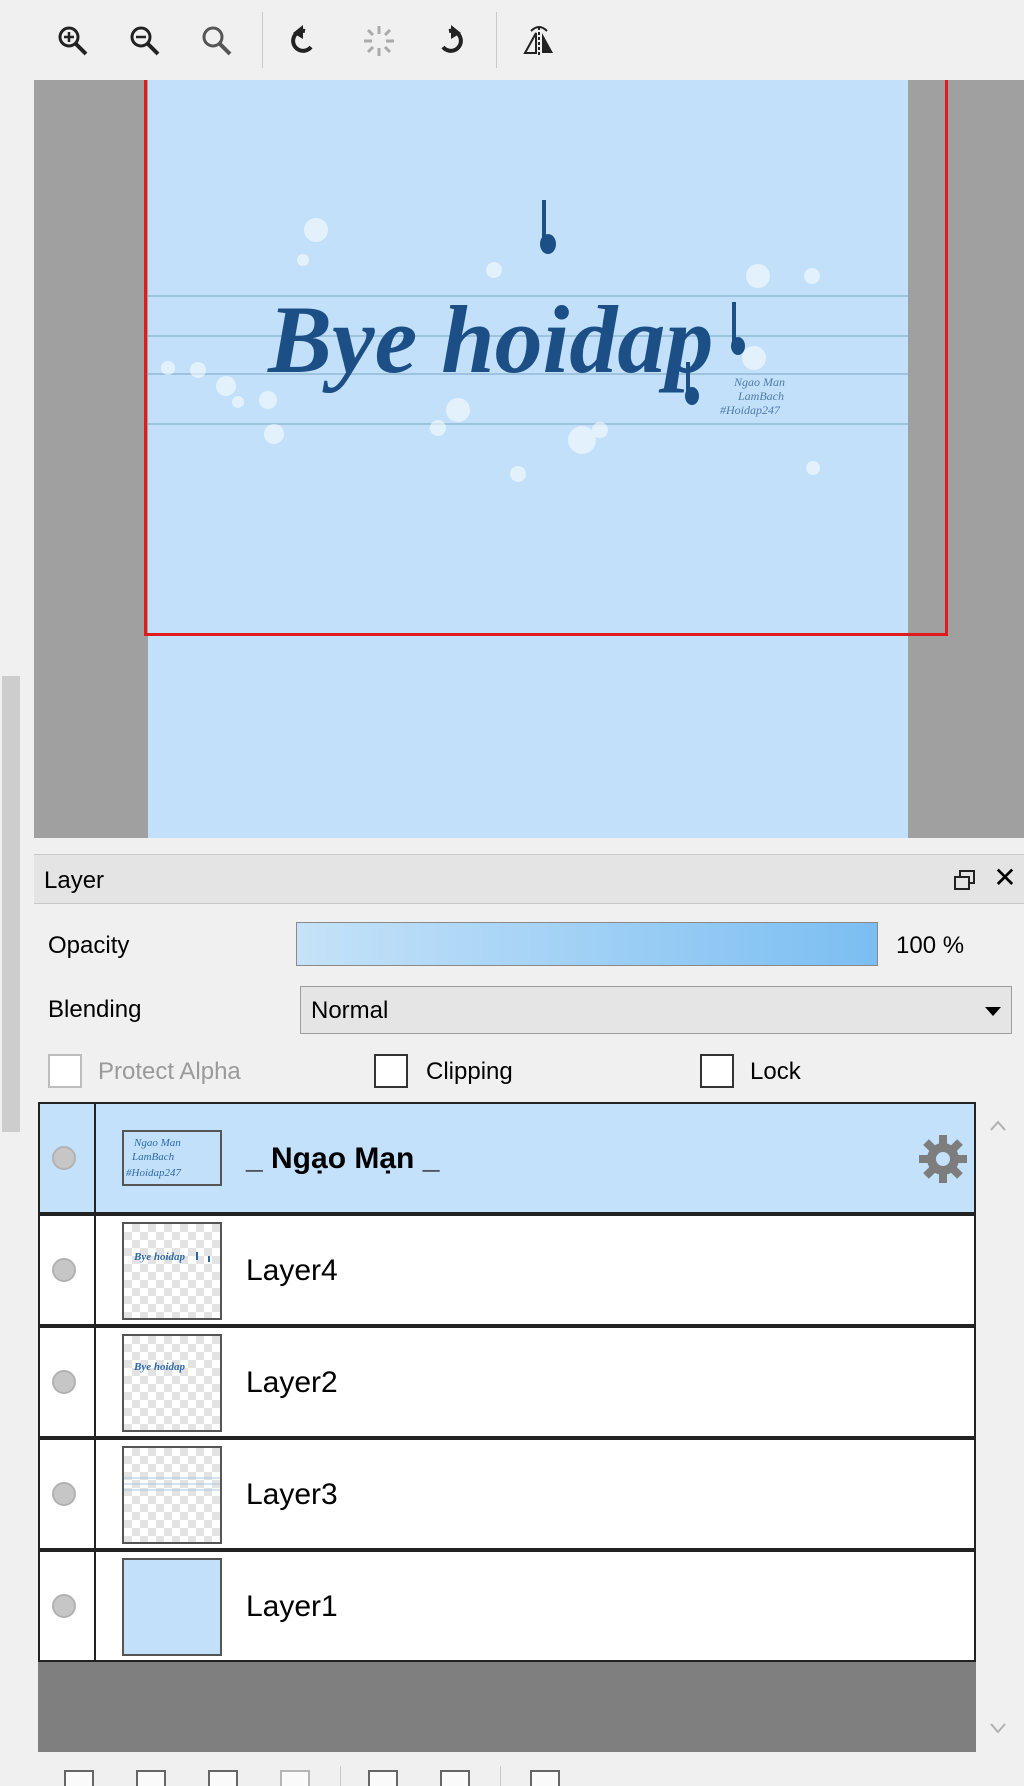 The image size is (1024, 1786). Describe the element at coordinates (303, 41) in the screenshot. I see `rotate-left-icon` at that location.